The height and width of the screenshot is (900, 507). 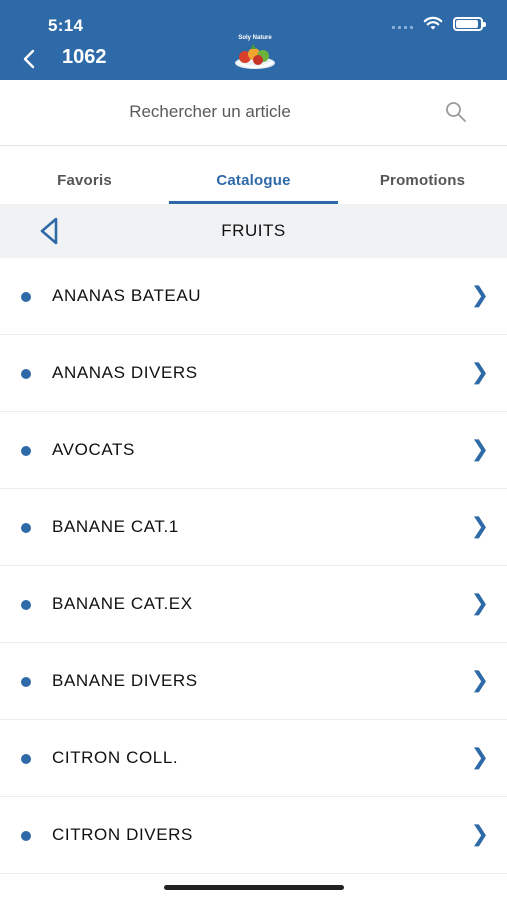 What do you see at coordinates (253, 835) in the screenshot?
I see `list-item: CITRON DIVERS ❯` at bounding box center [253, 835].